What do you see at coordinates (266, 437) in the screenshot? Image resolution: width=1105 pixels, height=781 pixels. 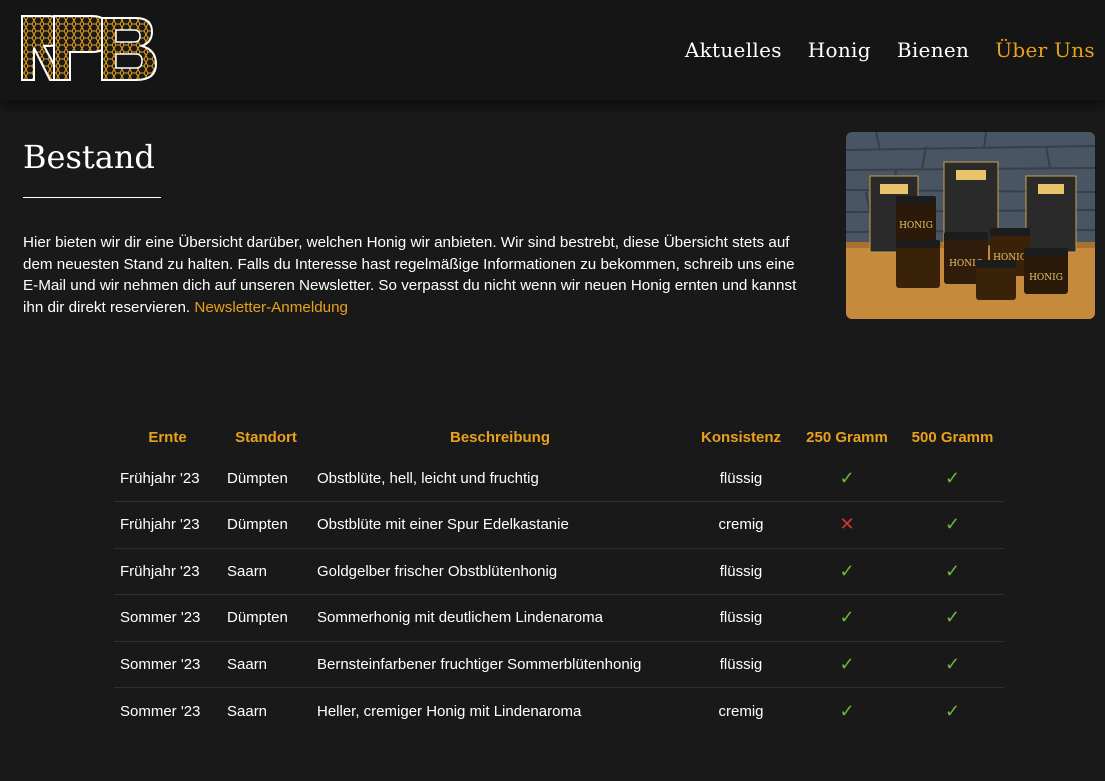 I see `col-standort: Standort` at bounding box center [266, 437].